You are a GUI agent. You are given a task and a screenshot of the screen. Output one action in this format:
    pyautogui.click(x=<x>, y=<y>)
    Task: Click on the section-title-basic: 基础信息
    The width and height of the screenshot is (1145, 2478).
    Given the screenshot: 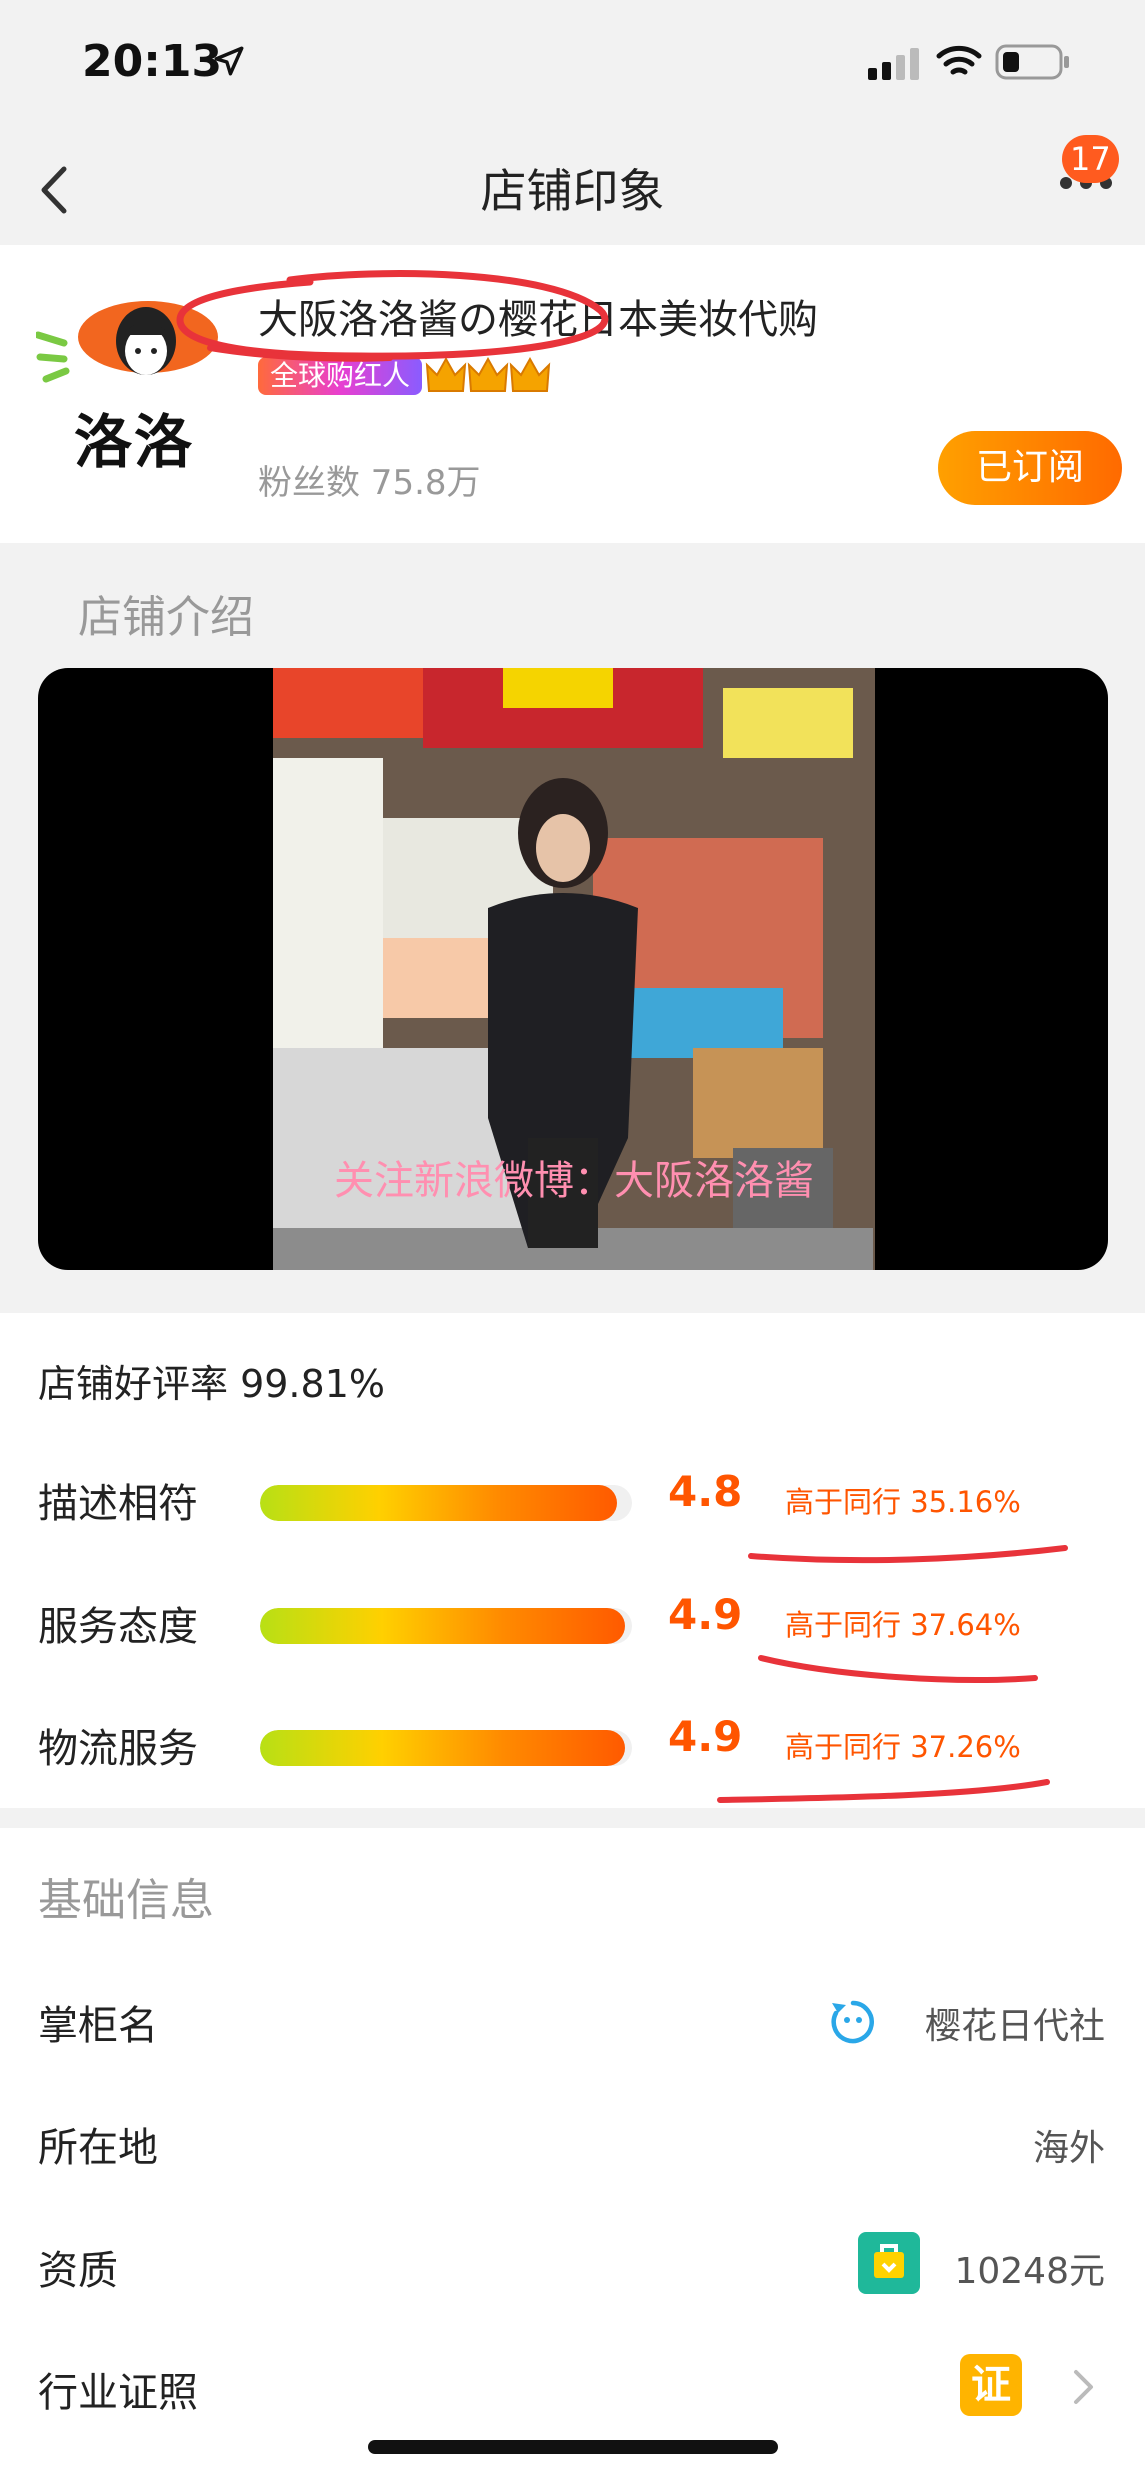 What is the action you would take?
    pyautogui.click(x=126, y=1900)
    